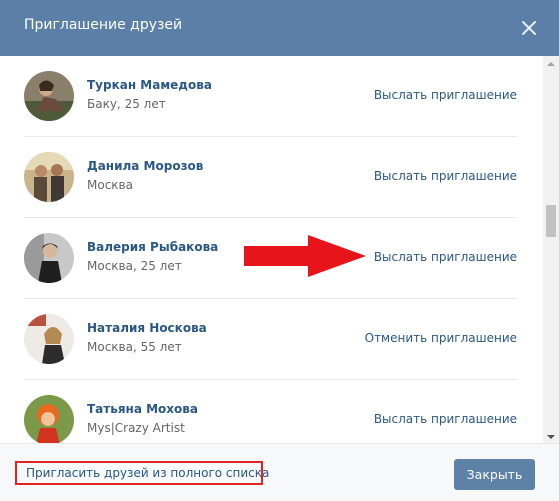 Image resolution: width=559 pixels, height=501 pixels. What do you see at coordinates (147, 328) in the screenshot?
I see `friend-name: Наталия Носкова` at bounding box center [147, 328].